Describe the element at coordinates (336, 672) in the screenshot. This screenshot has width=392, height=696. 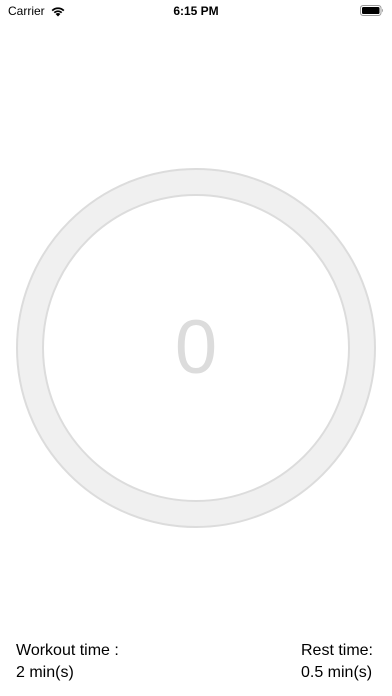
I see `rest-time-value: 0.5 min(s)` at that location.